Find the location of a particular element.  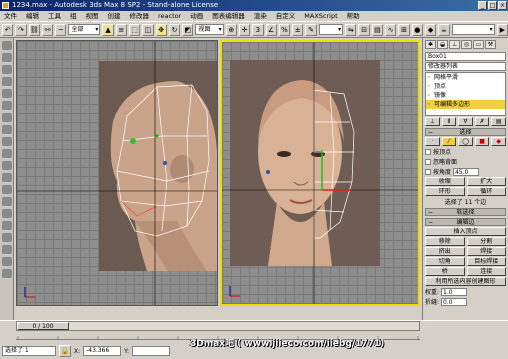

layer-manager-icon: ▤ is located at coordinates (377, 29).